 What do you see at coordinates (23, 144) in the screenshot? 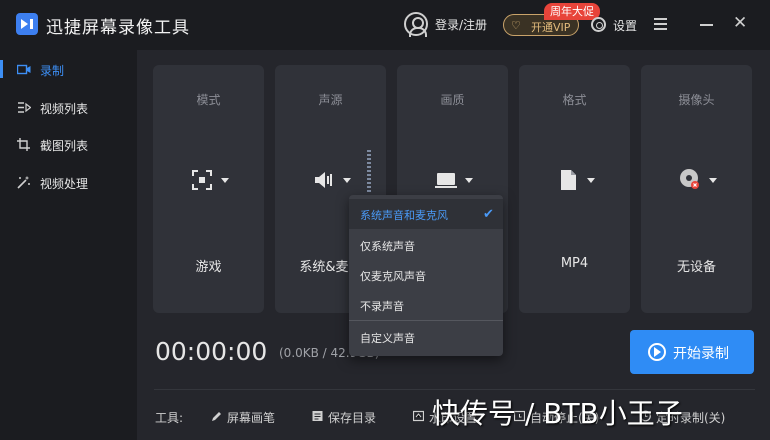
I see `screenshot-icon` at bounding box center [23, 144].